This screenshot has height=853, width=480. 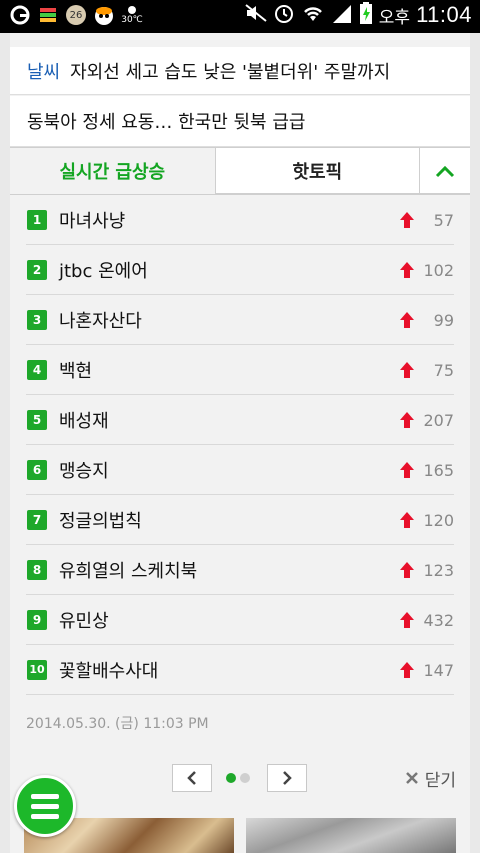 I want to click on pager-bar: 닫기, so click(x=240, y=778).